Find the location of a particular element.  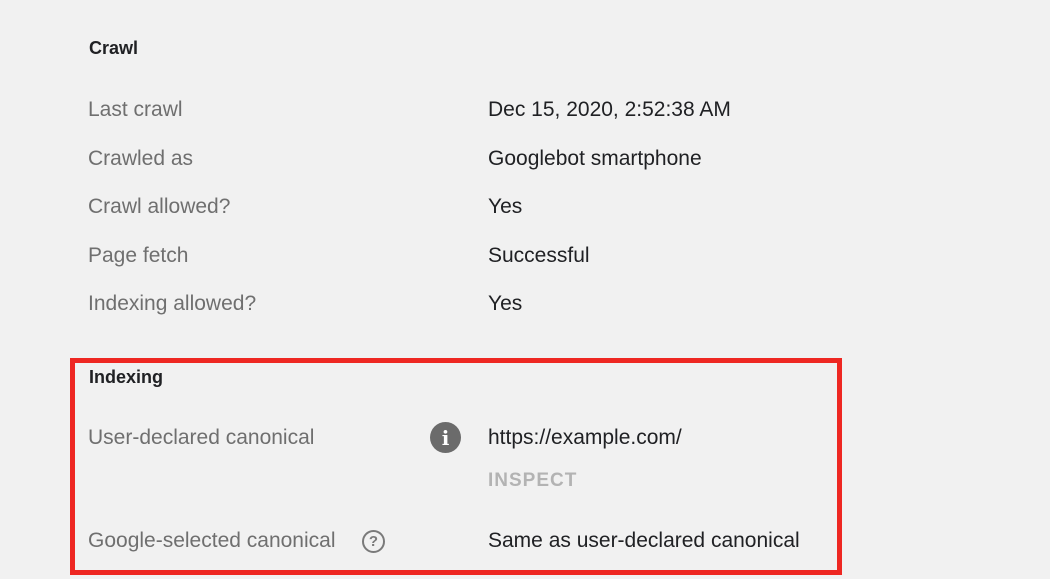

last-crawl-value: Dec 15, 2020, 2:52:38 AM is located at coordinates (609, 109).